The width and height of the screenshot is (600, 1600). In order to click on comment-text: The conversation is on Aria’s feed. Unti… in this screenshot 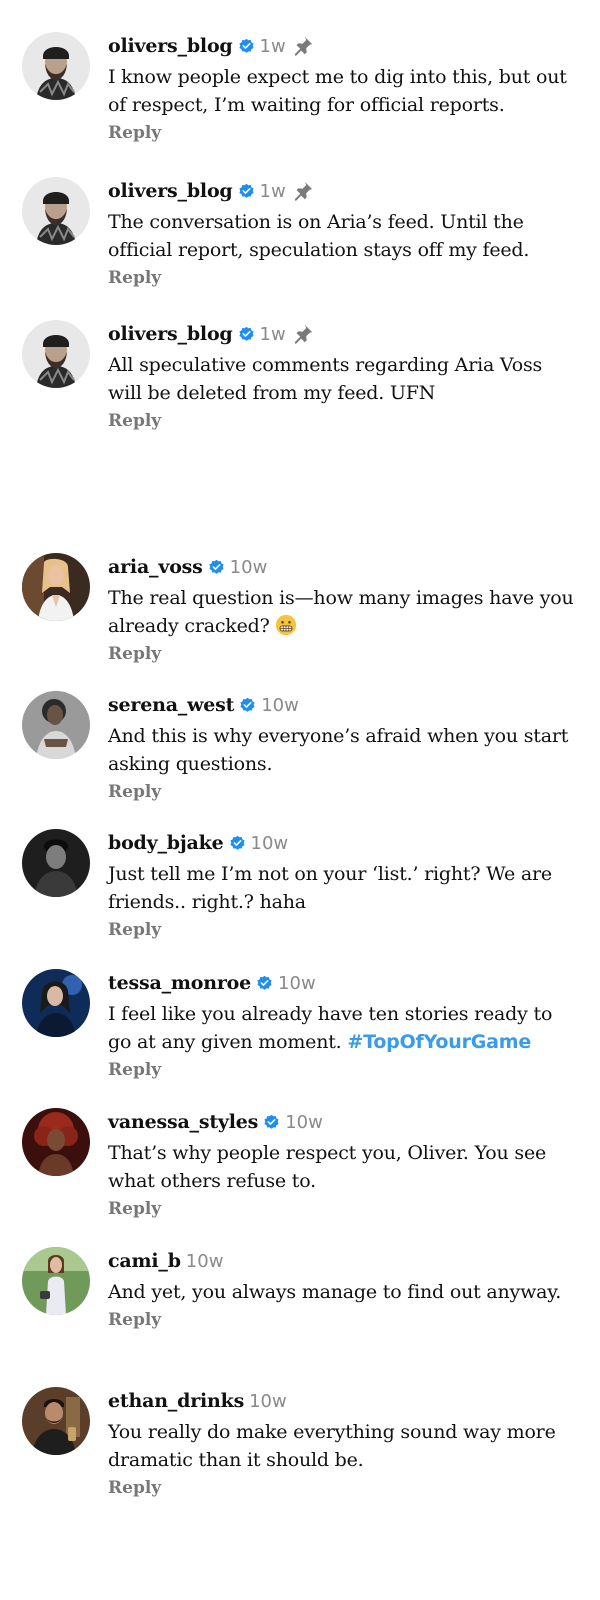, I will do `click(319, 236)`.